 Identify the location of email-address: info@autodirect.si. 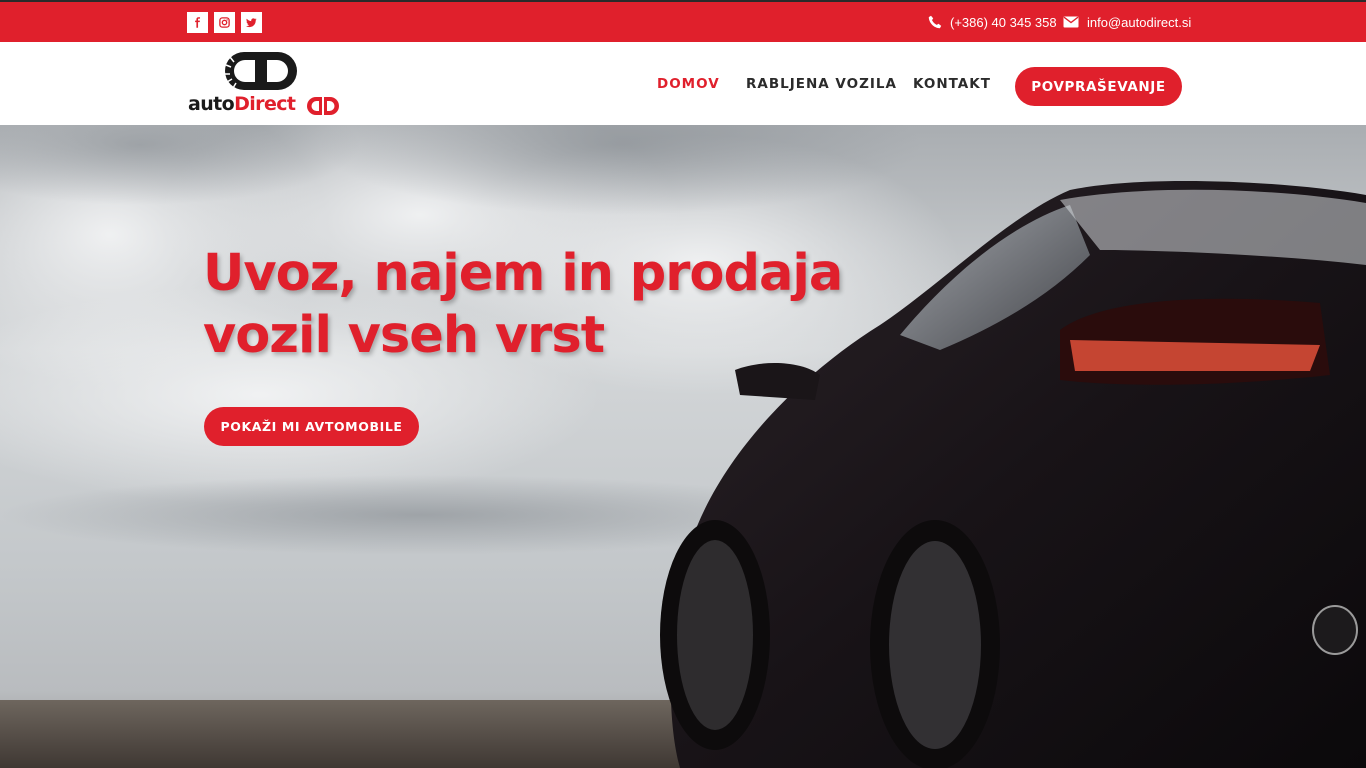
(1139, 22).